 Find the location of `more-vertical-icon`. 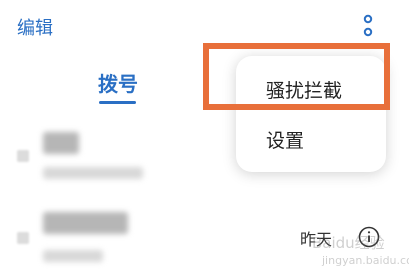

more-vertical-icon is located at coordinates (368, 25).